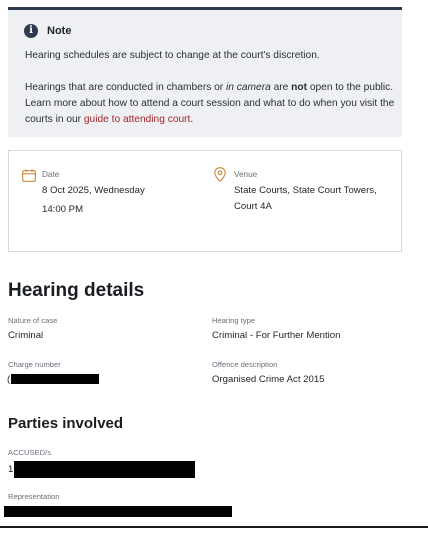 Image resolution: width=428 pixels, height=546 pixels. What do you see at coordinates (104, 469) in the screenshot?
I see `accused-name-redaction` at bounding box center [104, 469].